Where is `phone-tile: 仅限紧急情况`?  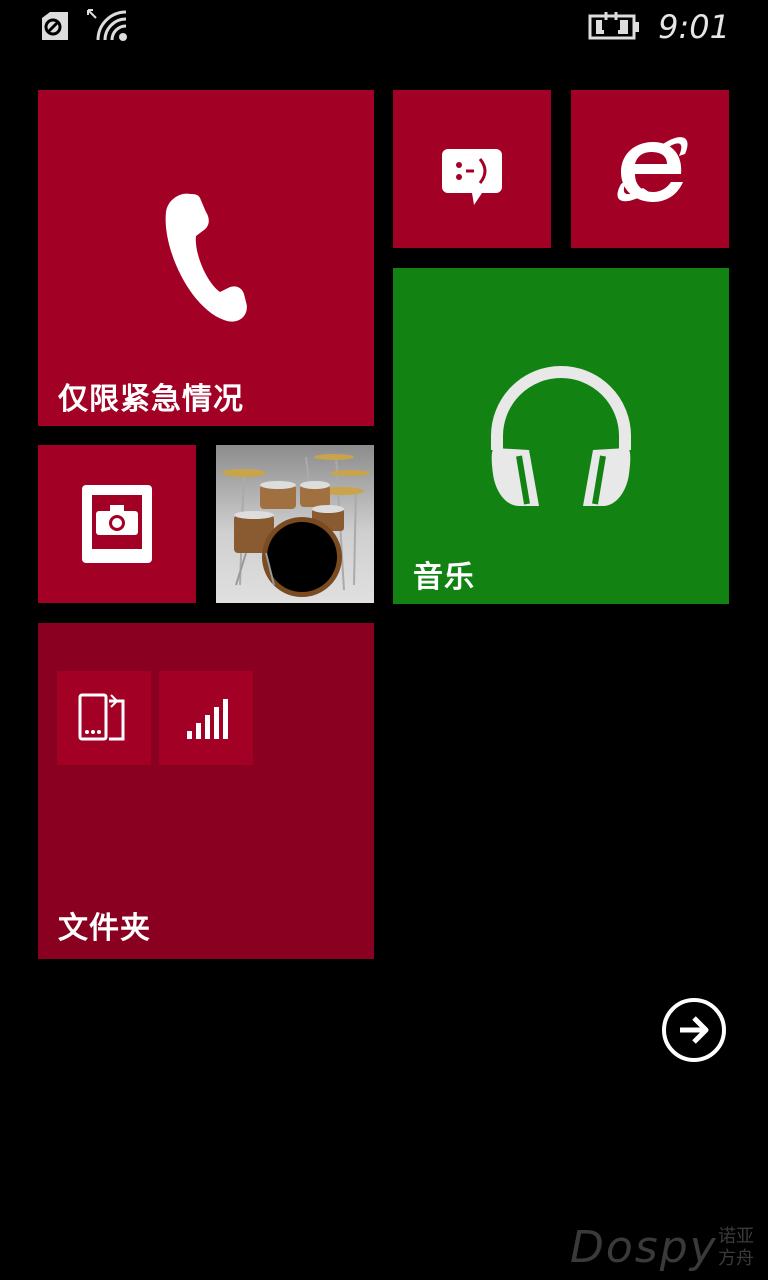 phone-tile: 仅限紧急情况 is located at coordinates (206, 258).